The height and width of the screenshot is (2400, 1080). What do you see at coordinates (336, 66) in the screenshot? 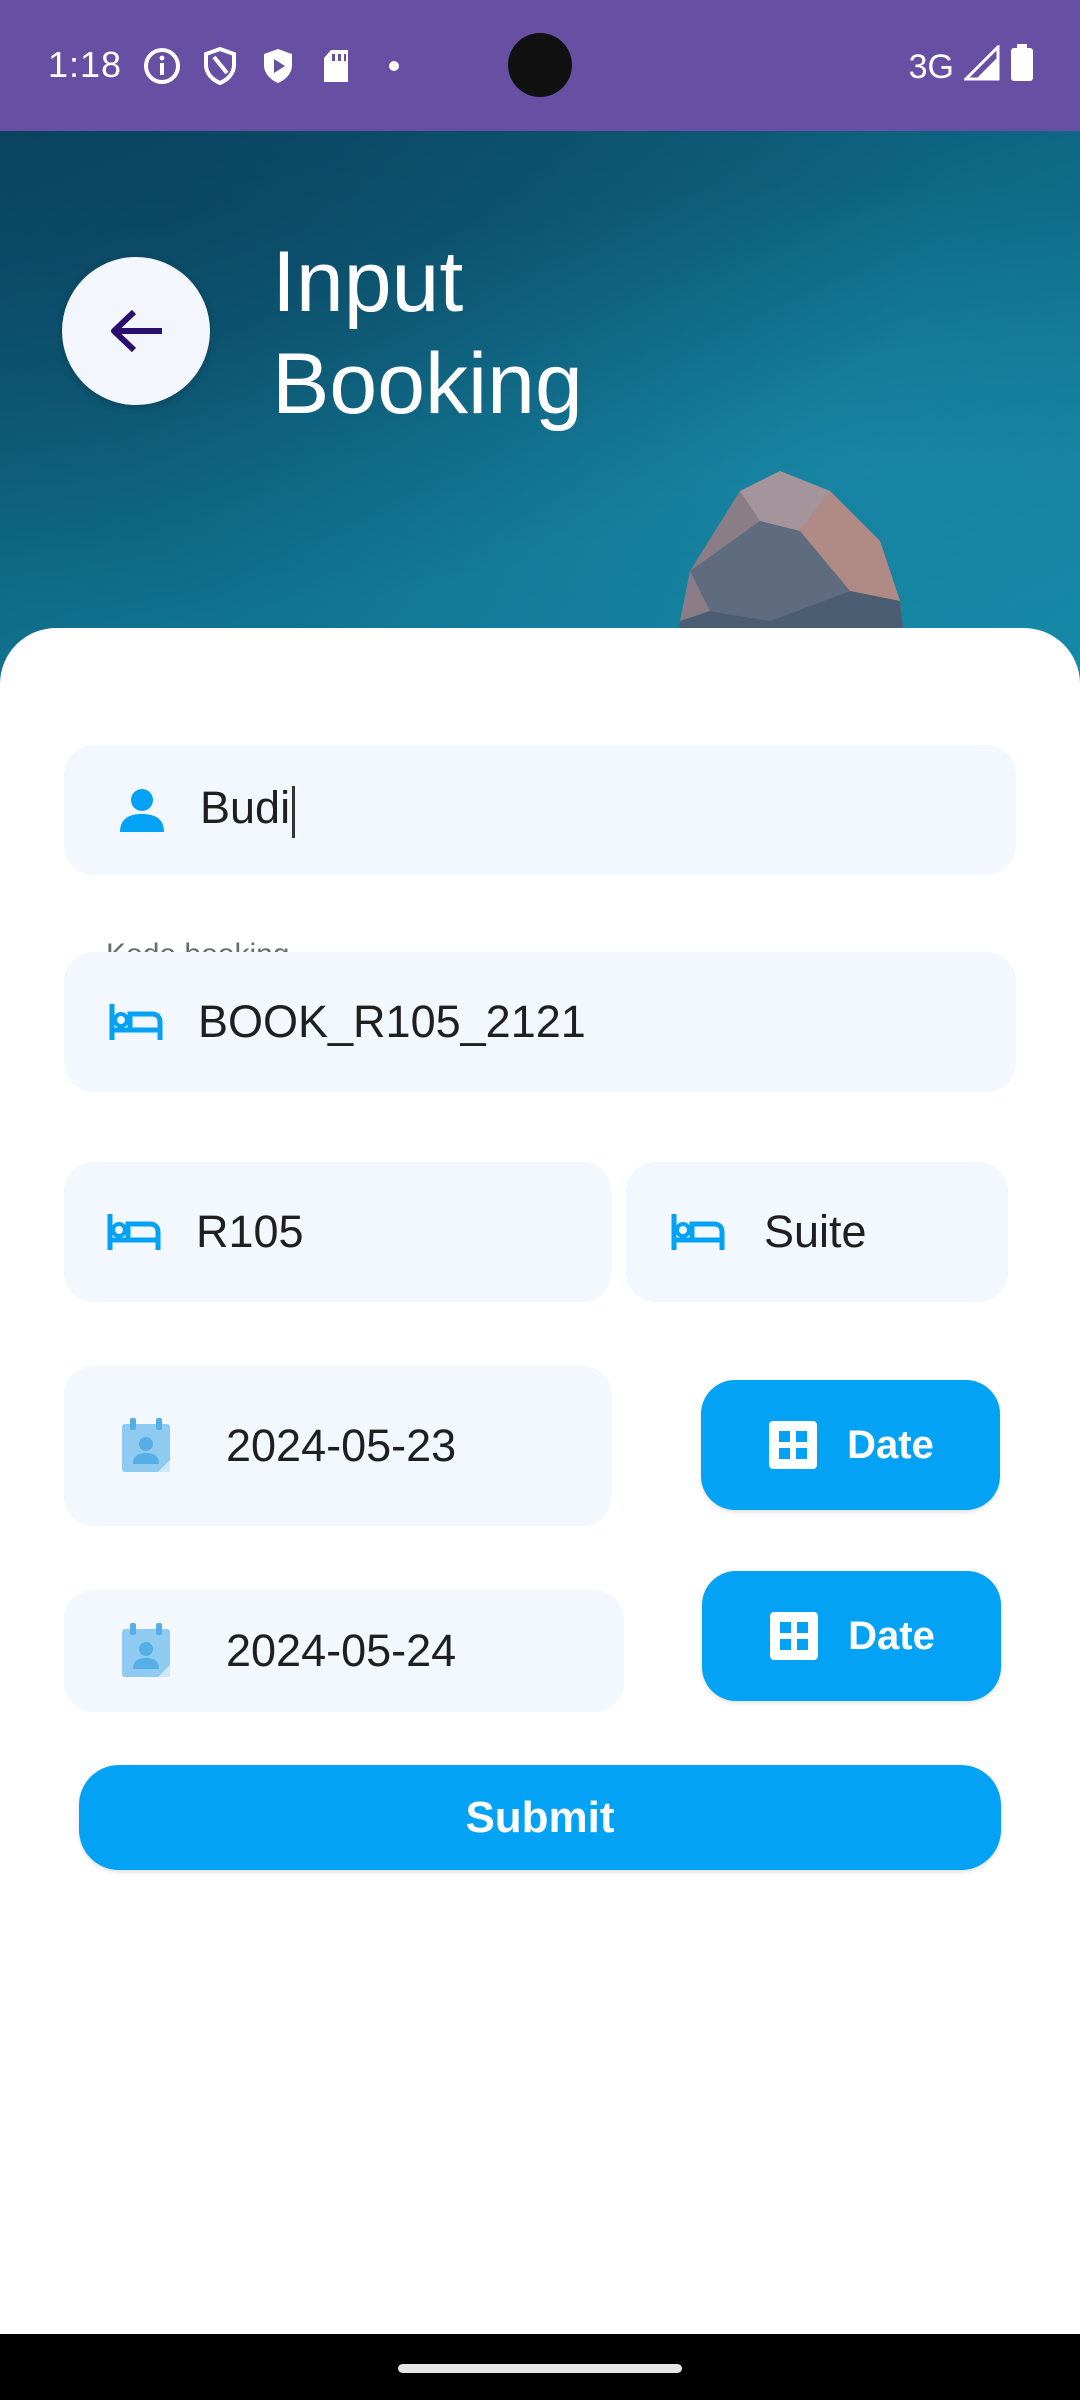
I see `sd-card-icon` at bounding box center [336, 66].